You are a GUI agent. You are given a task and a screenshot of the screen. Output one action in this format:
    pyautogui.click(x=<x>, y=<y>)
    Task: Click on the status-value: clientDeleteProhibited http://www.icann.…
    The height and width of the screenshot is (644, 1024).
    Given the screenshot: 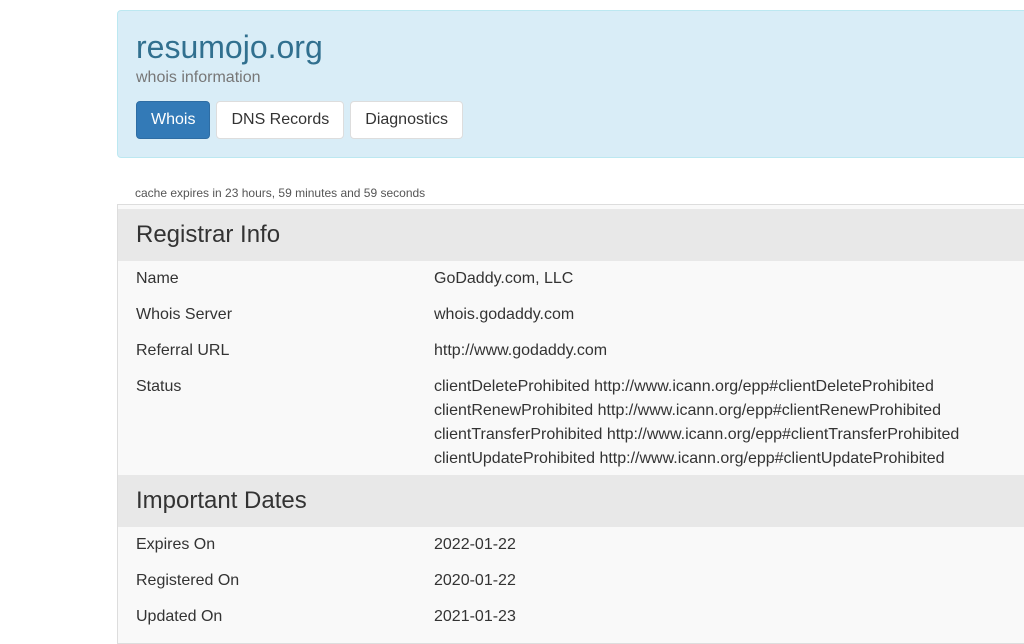 What is the action you would take?
    pyautogui.click(x=696, y=423)
    